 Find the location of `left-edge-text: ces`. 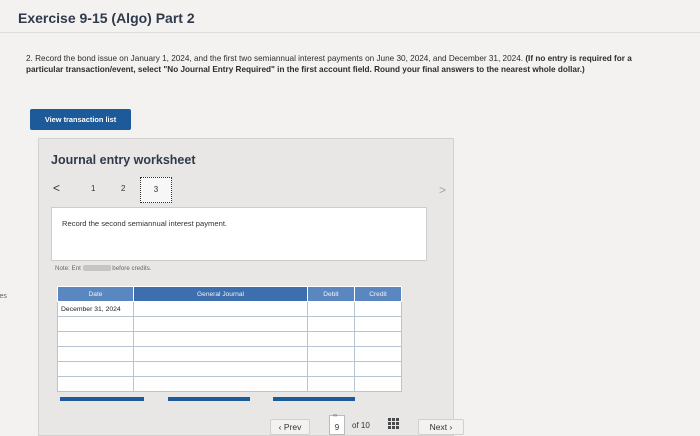

left-edge-text: ces is located at coordinates (3, 296).